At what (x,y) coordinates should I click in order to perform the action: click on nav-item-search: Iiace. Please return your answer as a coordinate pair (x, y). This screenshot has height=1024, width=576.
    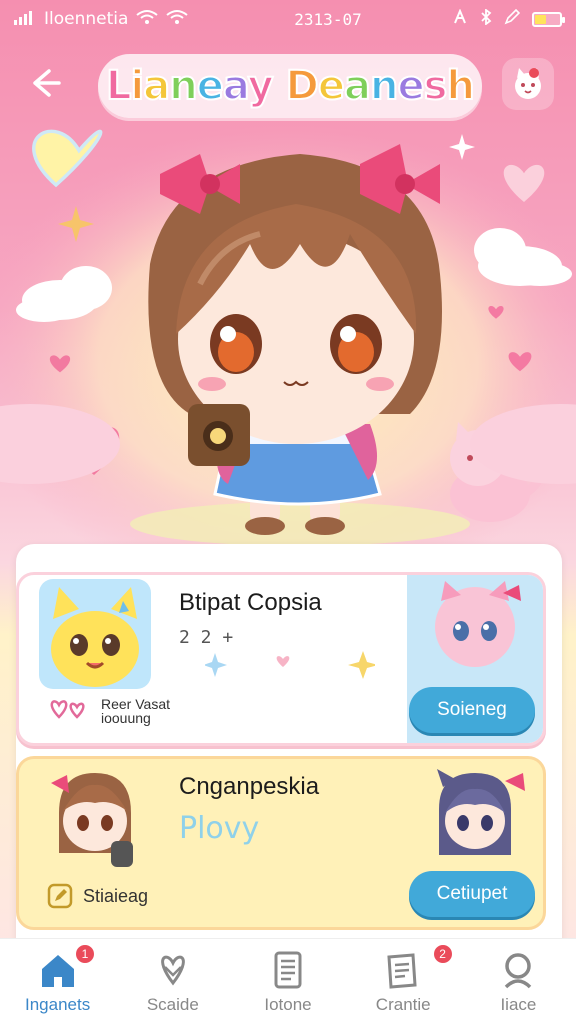
    Looking at the image, I should click on (518, 981).